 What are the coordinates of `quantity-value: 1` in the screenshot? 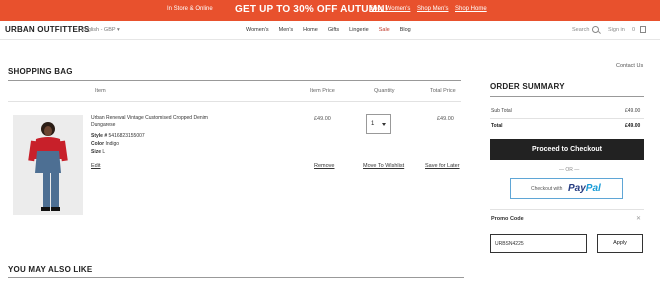 It's located at (373, 124).